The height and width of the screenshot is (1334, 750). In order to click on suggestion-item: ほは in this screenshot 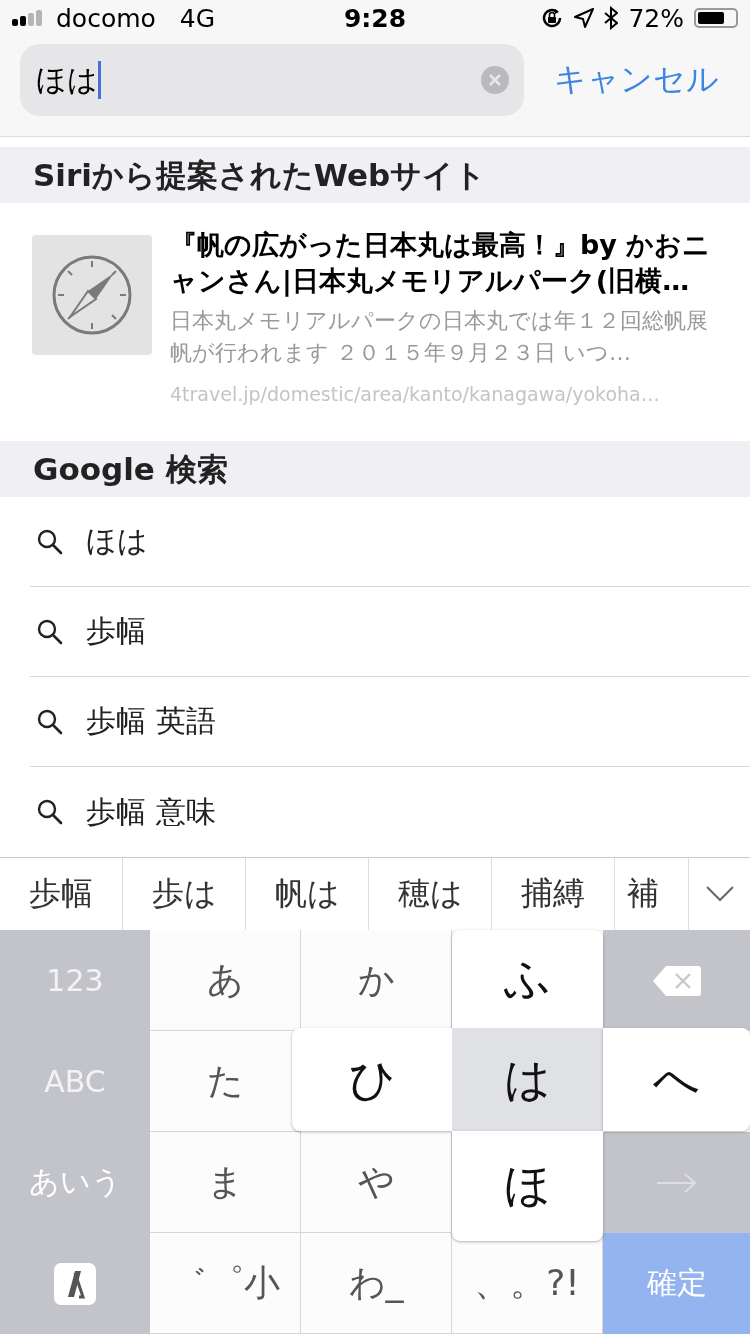, I will do `click(390, 542)`.